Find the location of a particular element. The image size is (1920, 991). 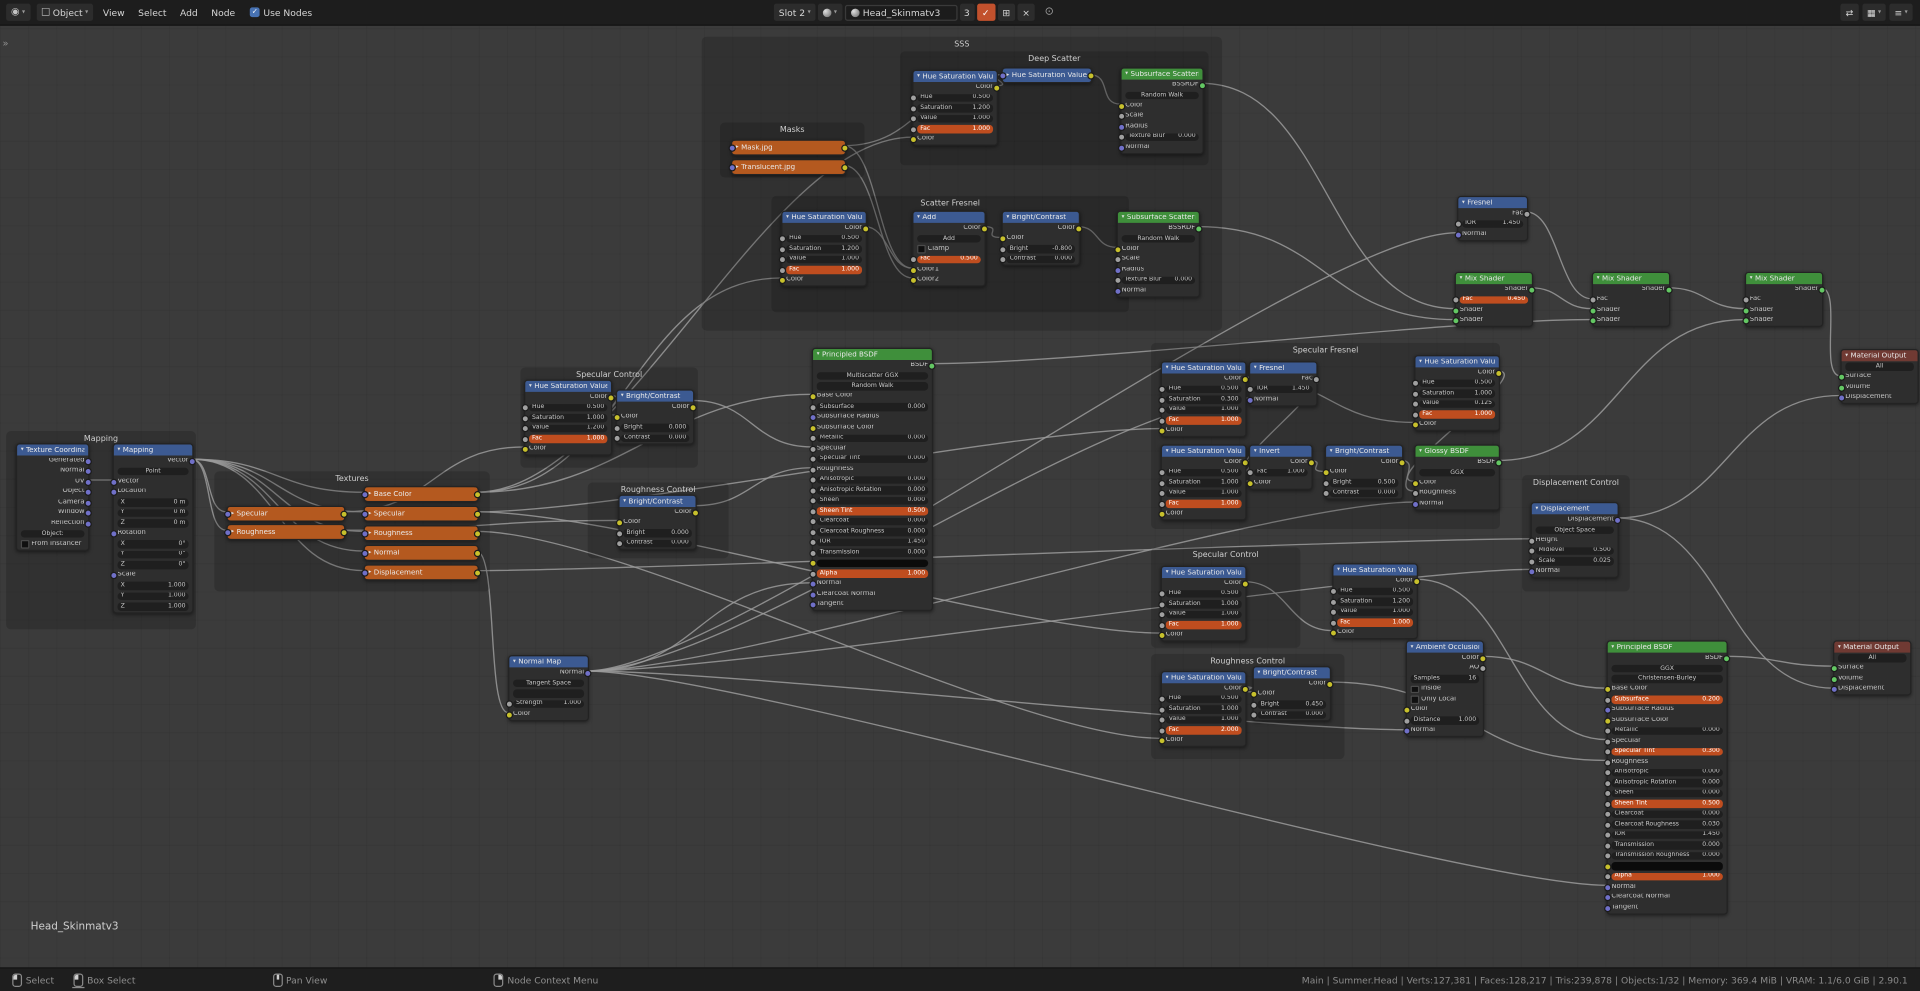

socket-in-bright is located at coordinates (1003, 249).